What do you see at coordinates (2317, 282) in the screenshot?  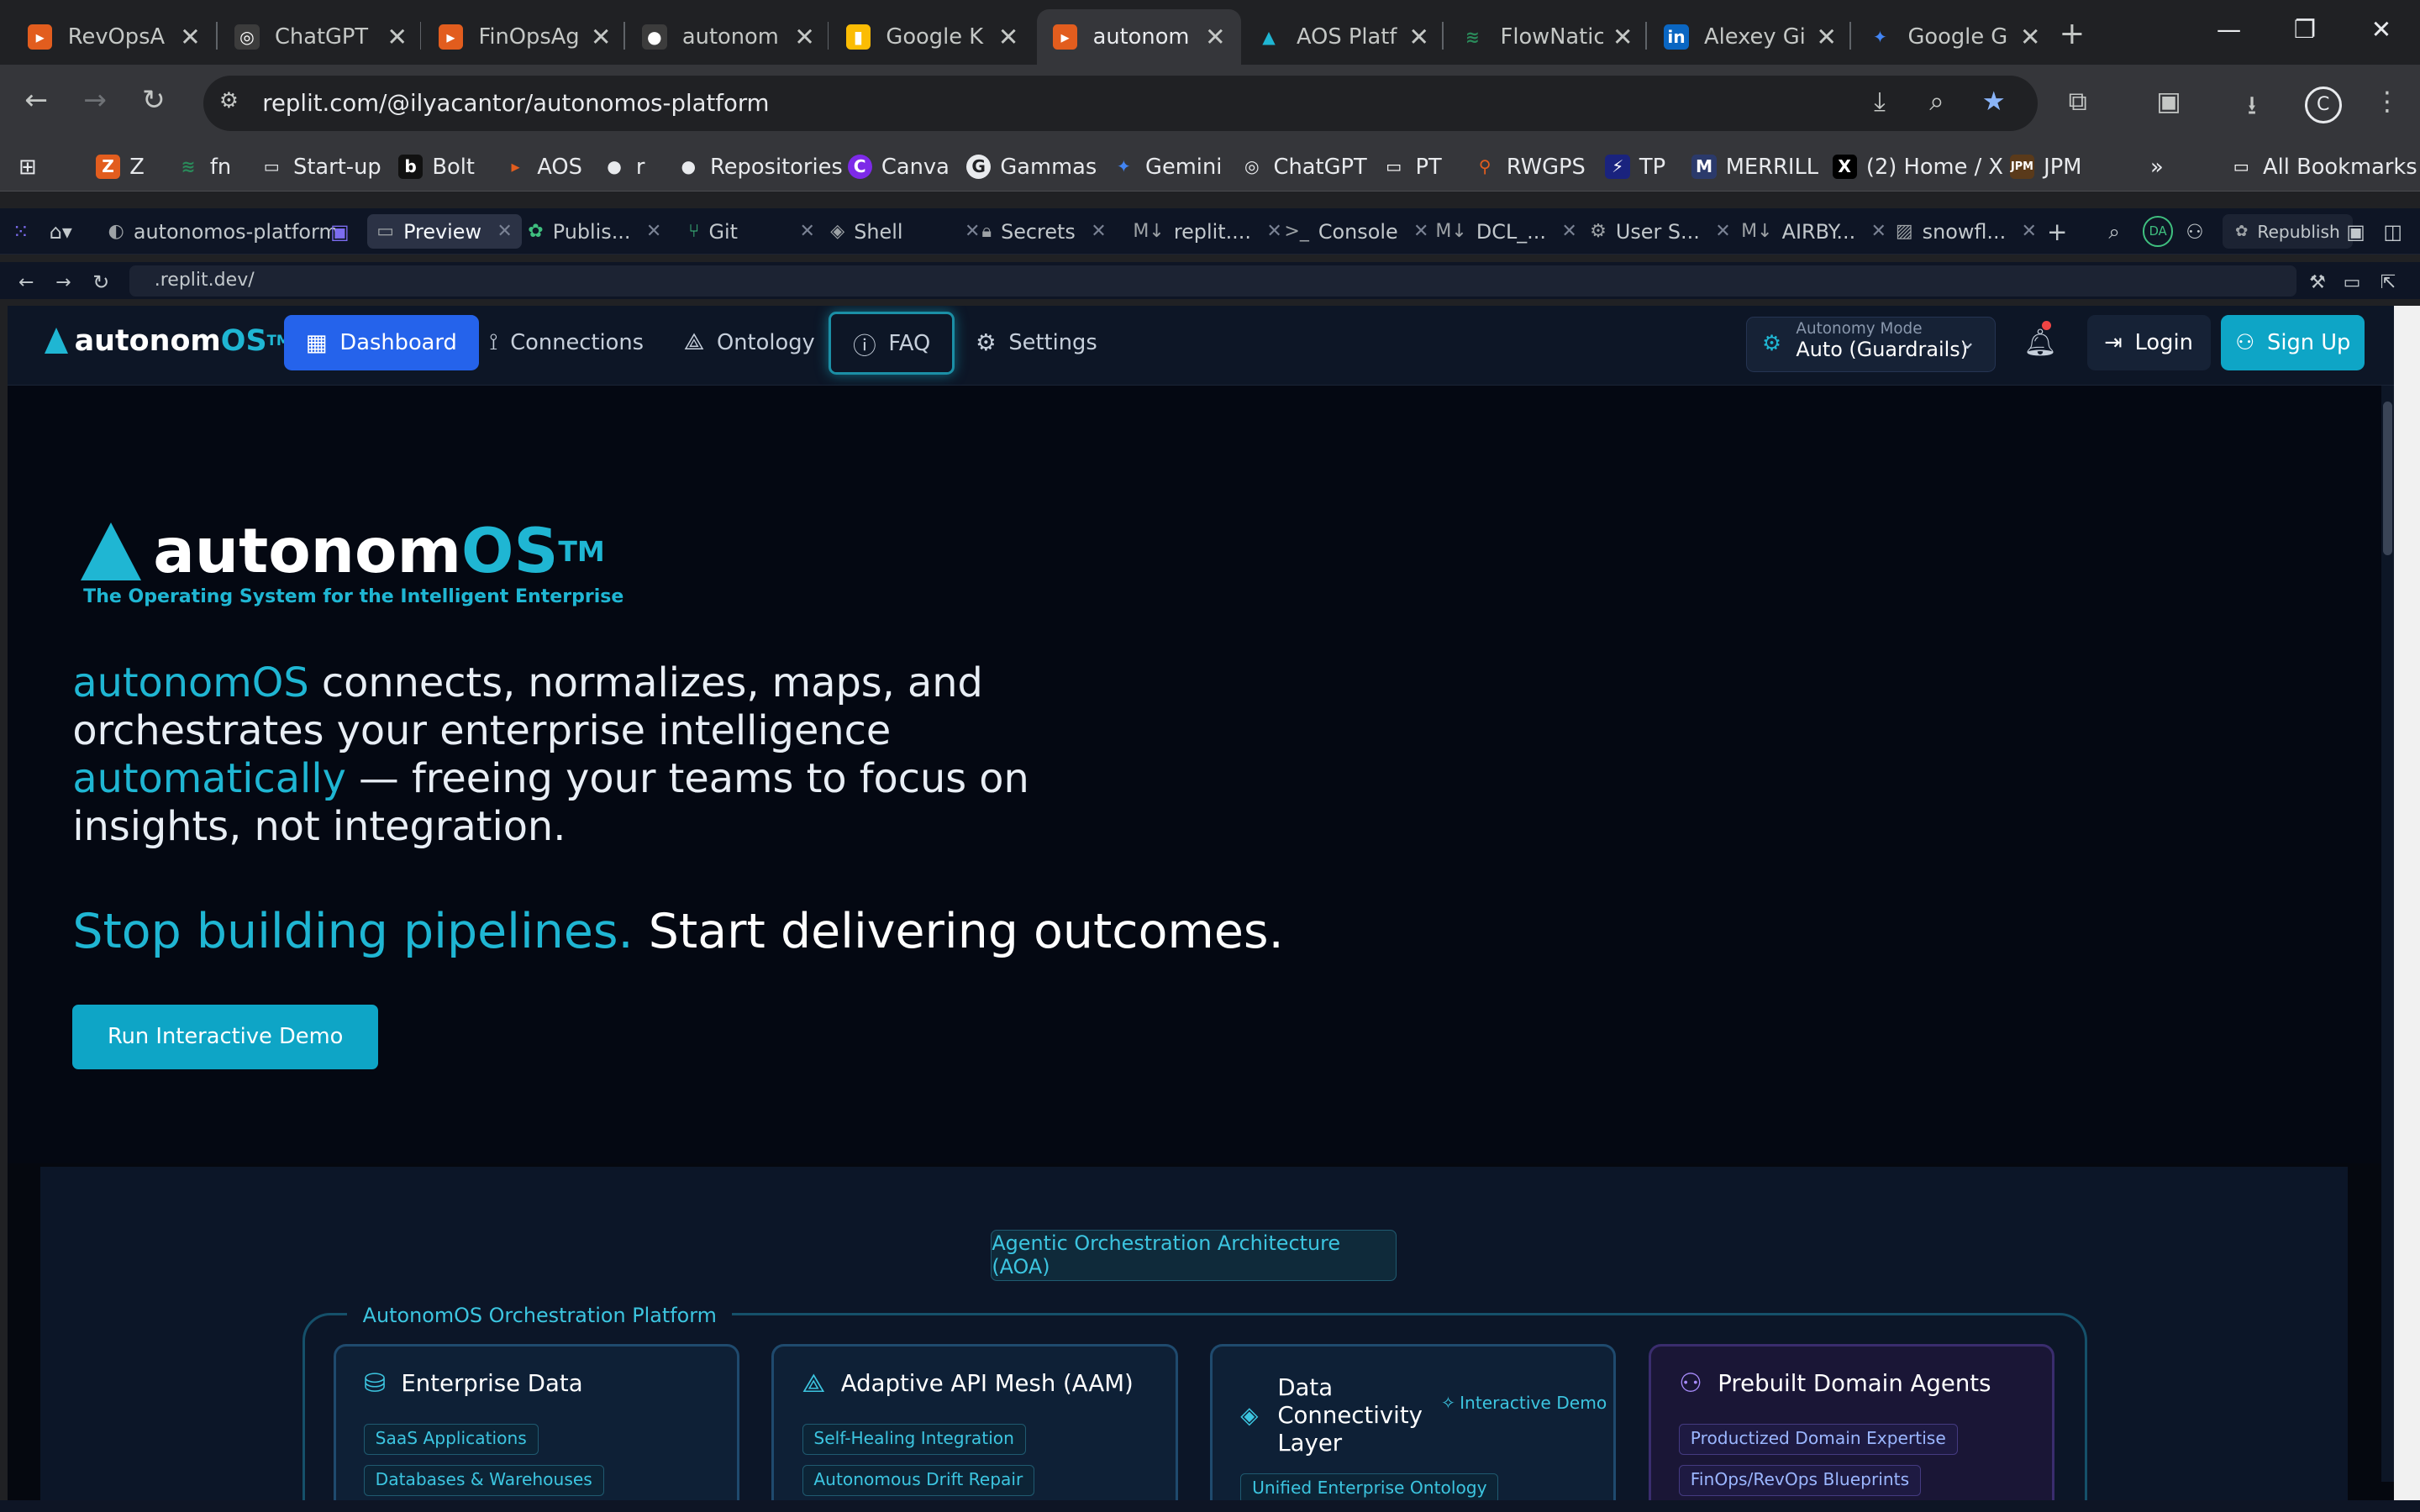 I see `devtools-icon: ⚒` at bounding box center [2317, 282].